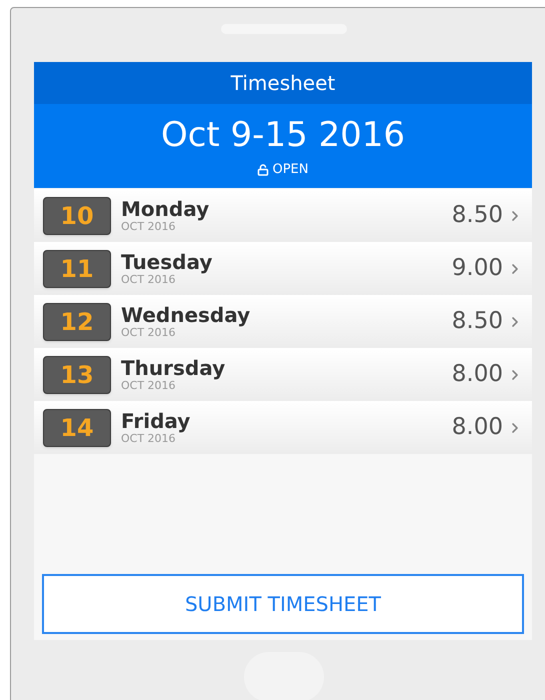 The width and height of the screenshot is (545, 700). Describe the element at coordinates (185, 315) in the screenshot. I see `day-name: Wednesday` at that location.